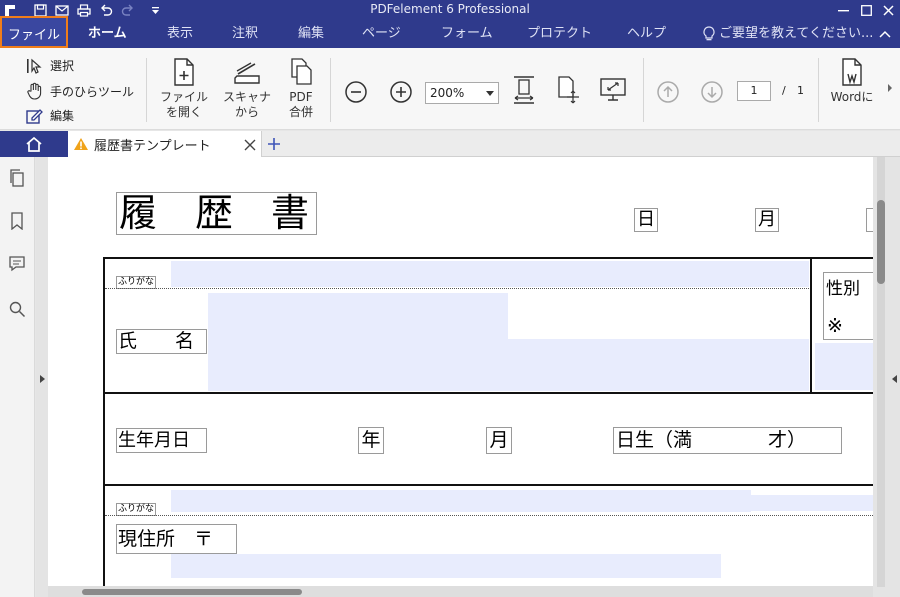 This screenshot has width=900, height=597. Describe the element at coordinates (835, 326) in the screenshot. I see `note-mark: ※` at that location.